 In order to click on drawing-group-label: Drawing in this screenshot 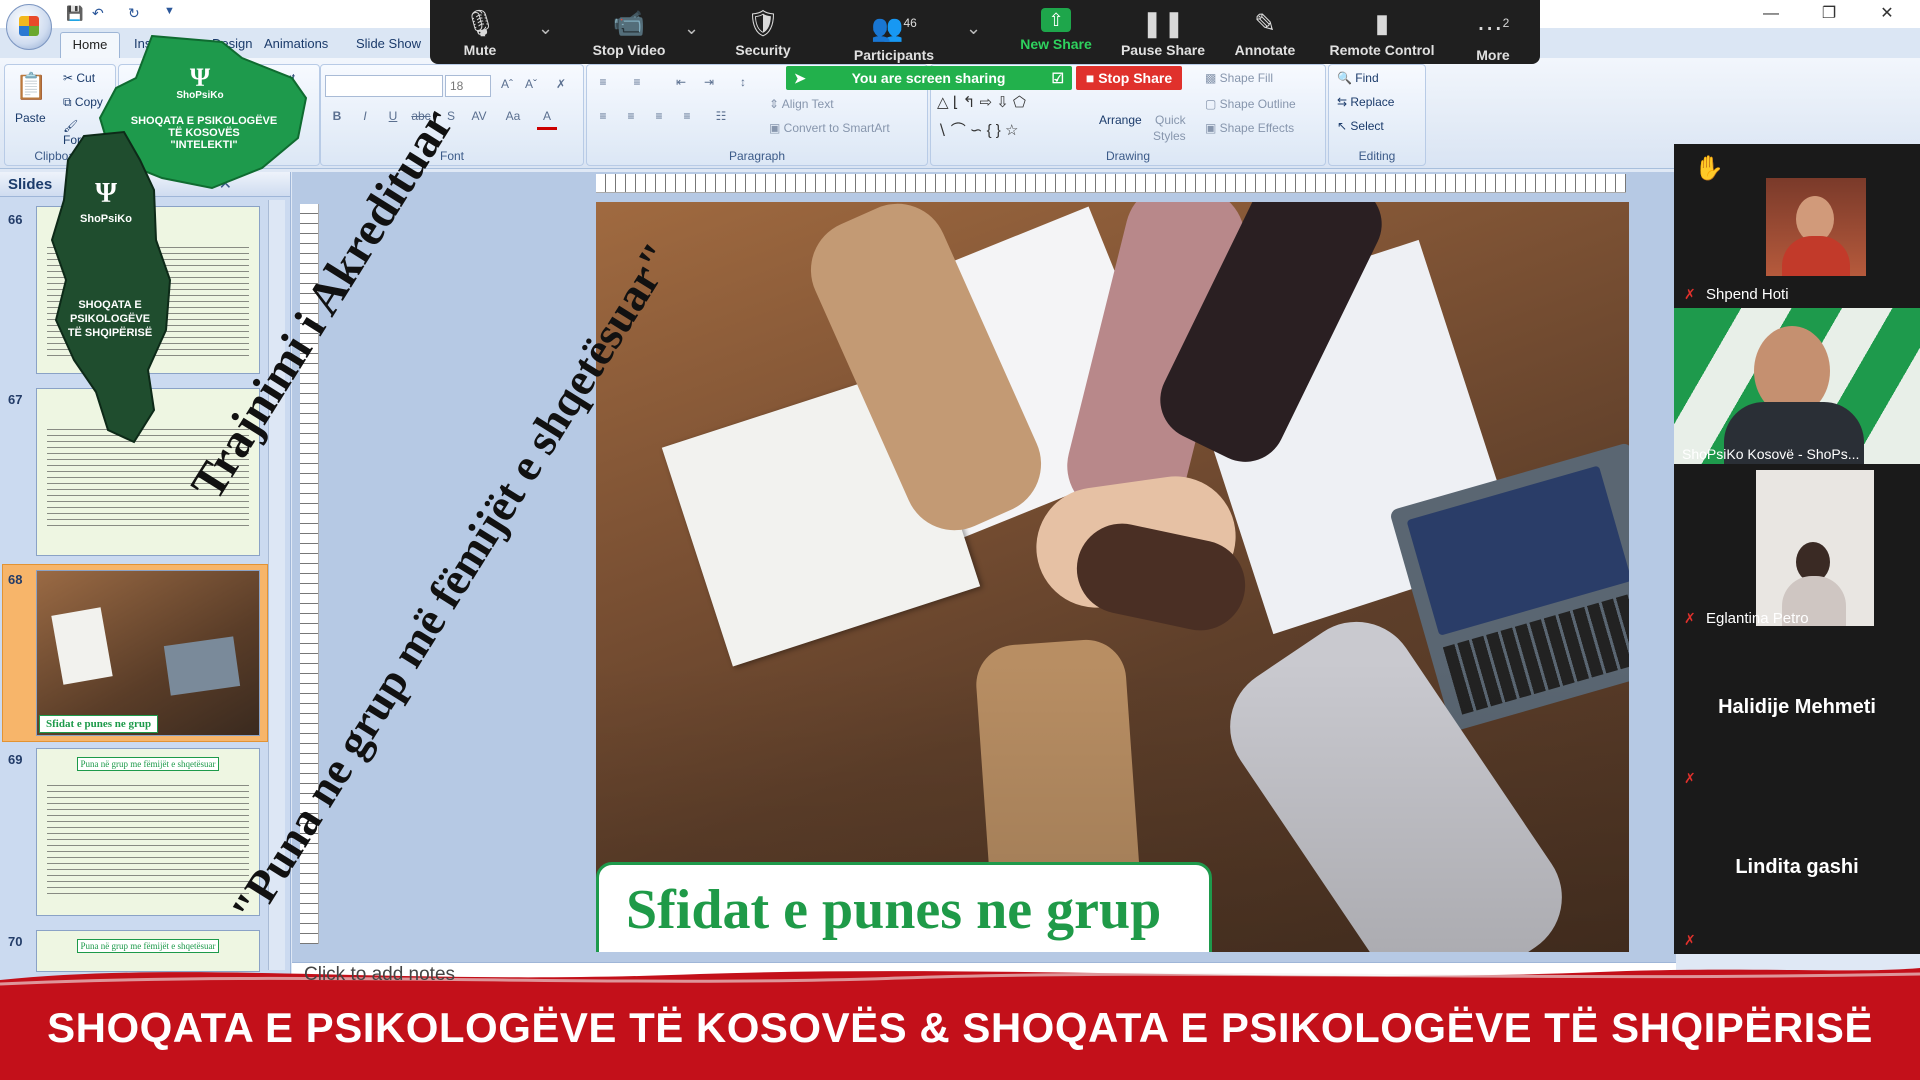, I will do `click(1127, 156)`.